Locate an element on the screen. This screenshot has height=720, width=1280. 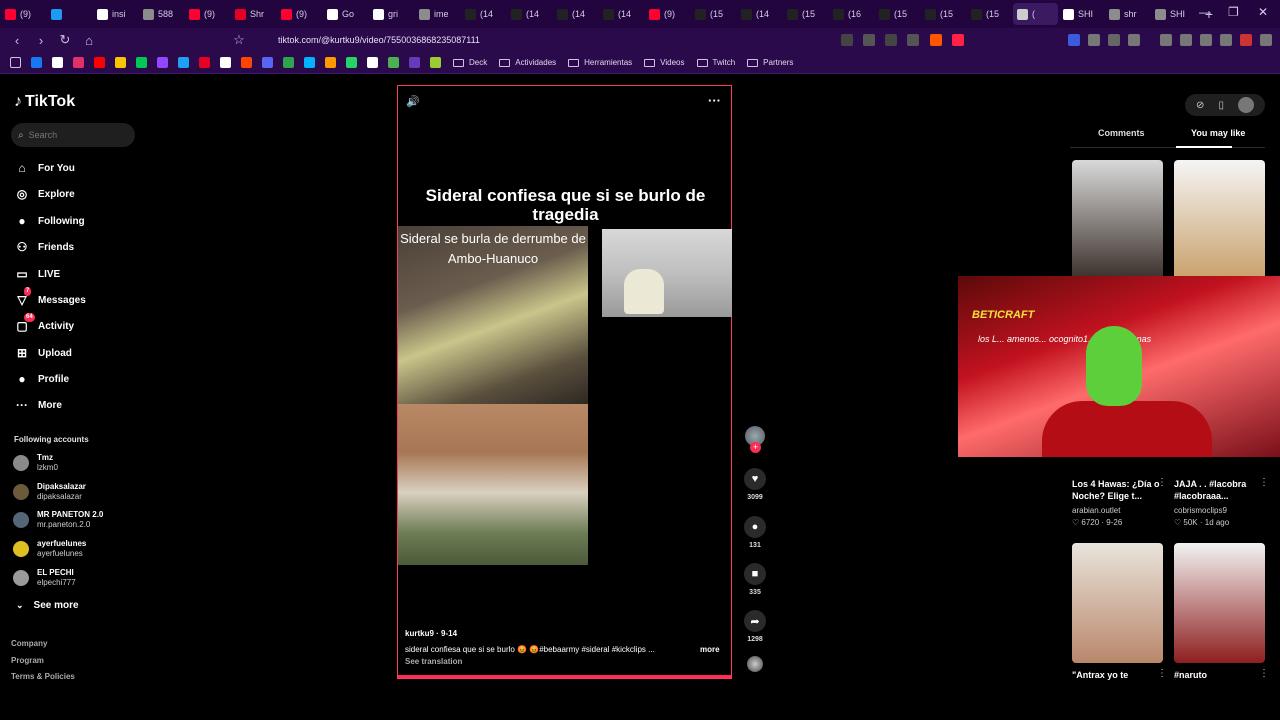
restore-button: ❐ is located at coordinates (1233, 12).